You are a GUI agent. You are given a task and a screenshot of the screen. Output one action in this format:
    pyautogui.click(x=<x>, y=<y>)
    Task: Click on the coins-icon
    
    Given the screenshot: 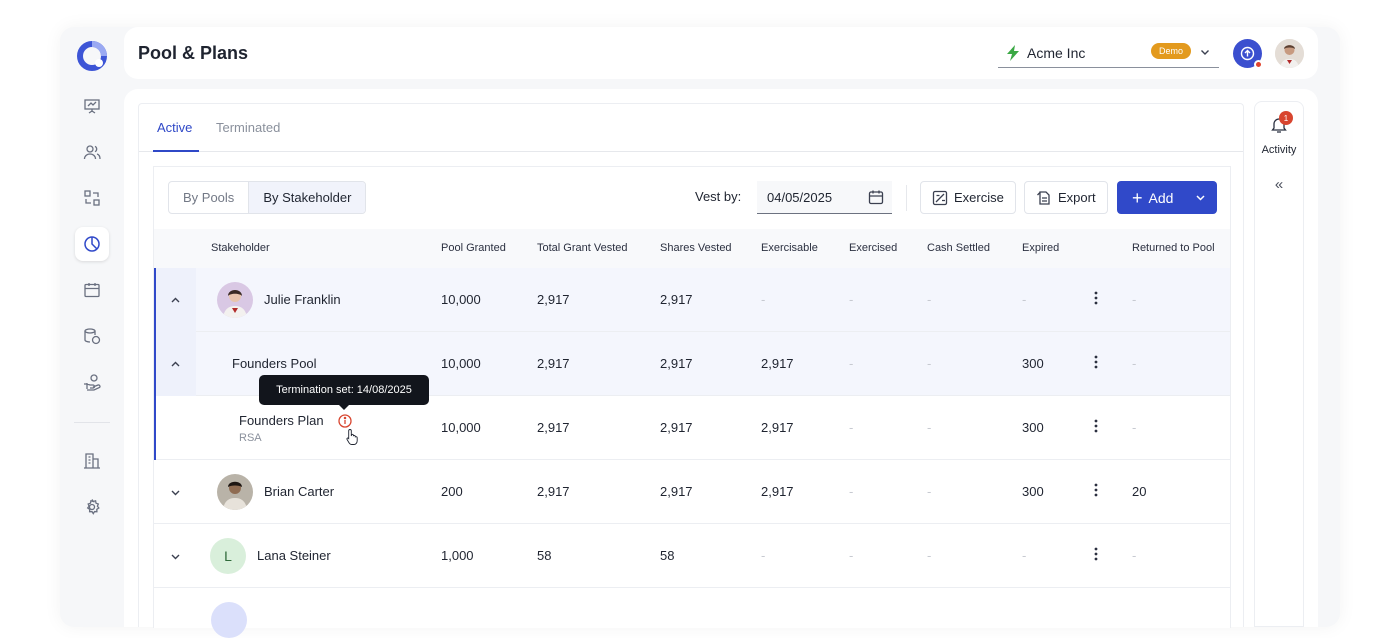 What is the action you would take?
    pyautogui.click(x=92, y=336)
    